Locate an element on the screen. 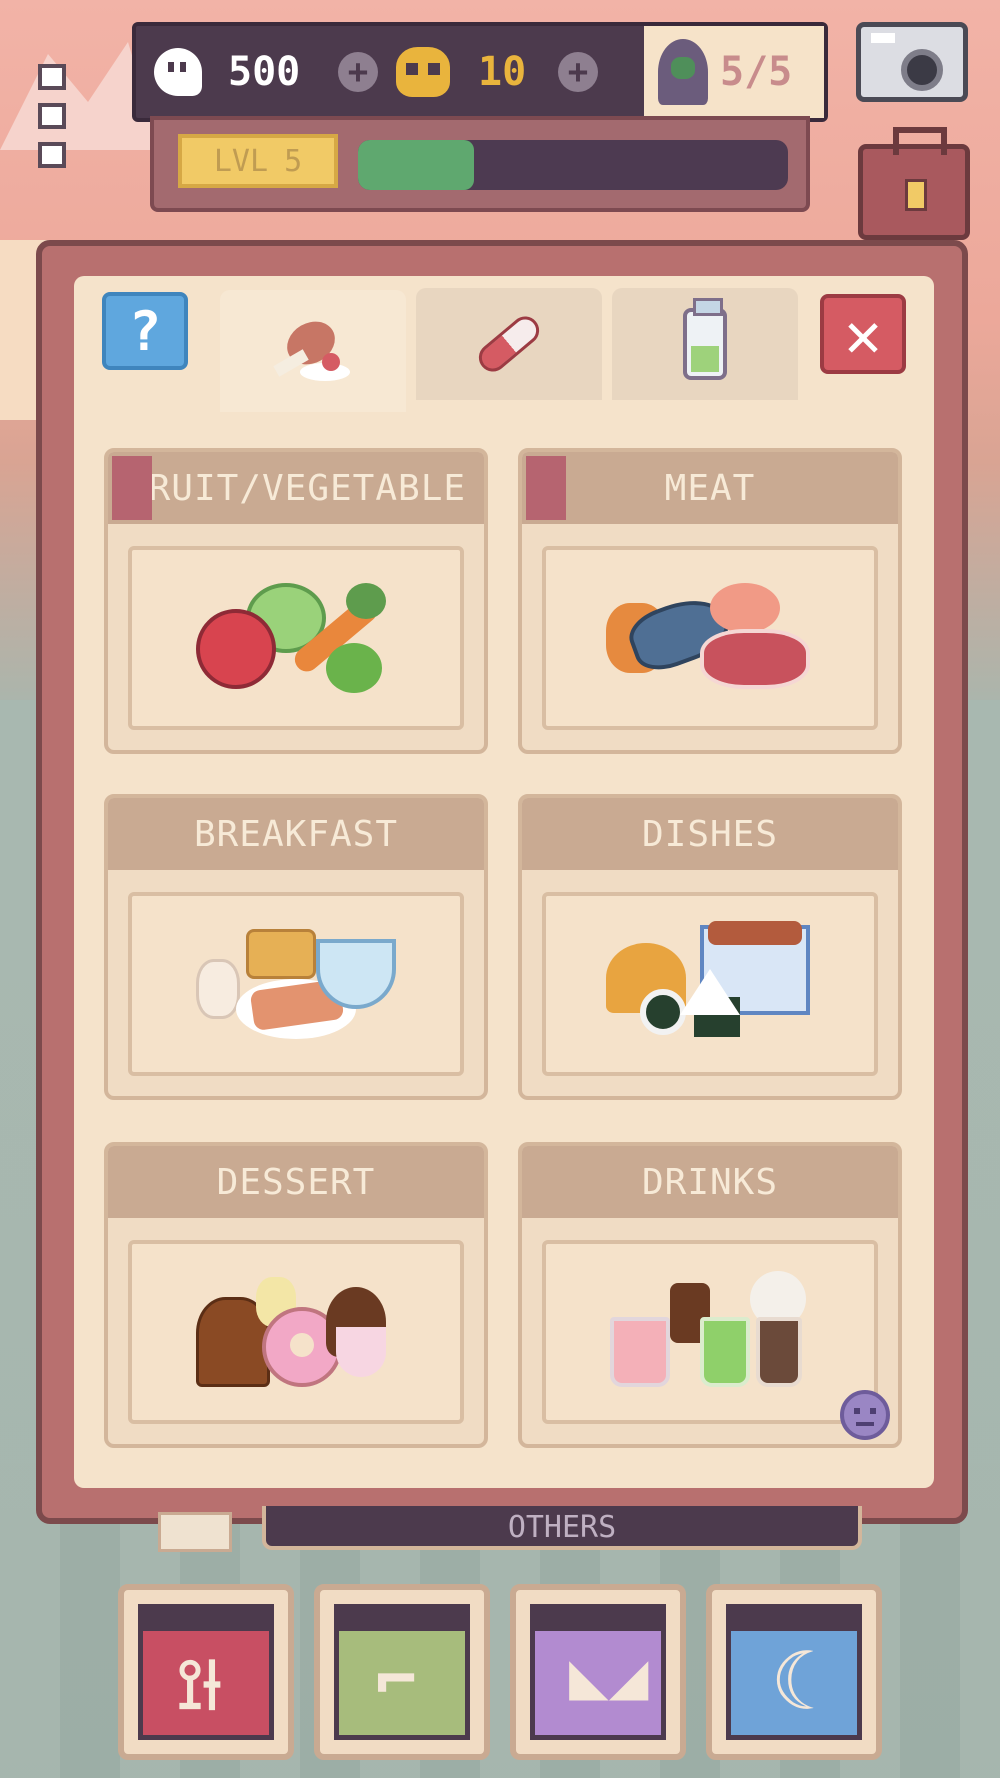 The height and width of the screenshot is (1778, 1000). status-strip: OTHERS is located at coordinates (562, 1528).